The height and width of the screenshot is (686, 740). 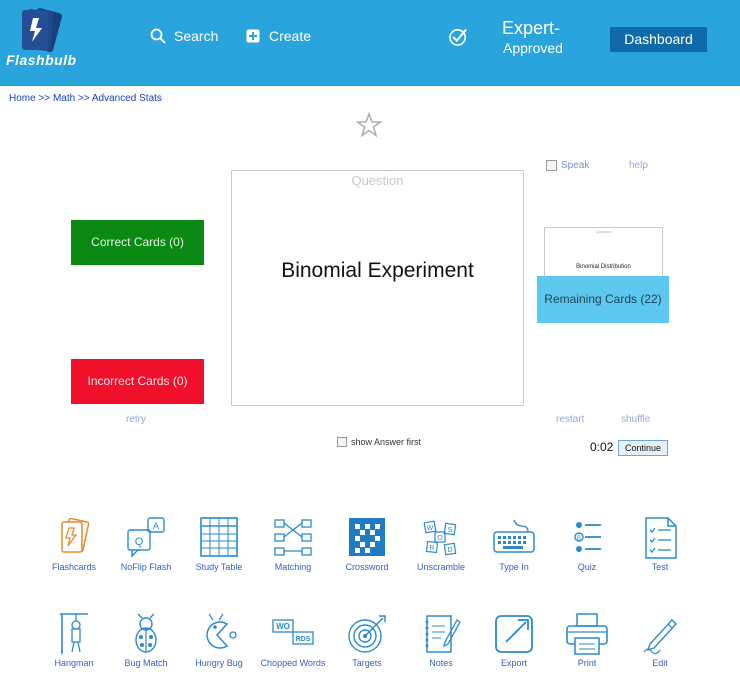 I want to click on create-icon, so click(x=253, y=35).